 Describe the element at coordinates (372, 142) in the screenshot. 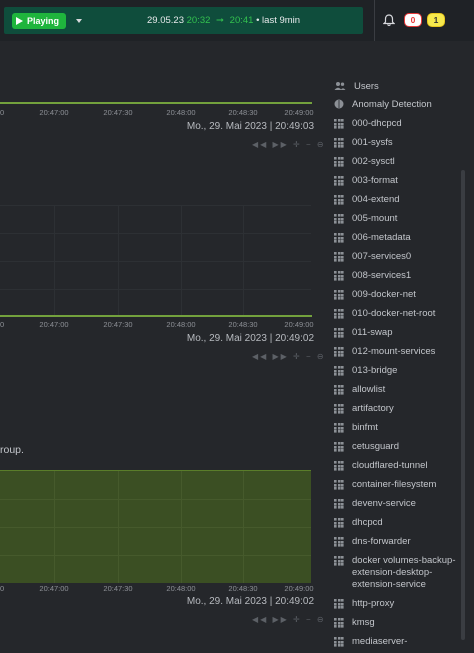

I see `sidebar-item-label: 001-sysfs` at that location.